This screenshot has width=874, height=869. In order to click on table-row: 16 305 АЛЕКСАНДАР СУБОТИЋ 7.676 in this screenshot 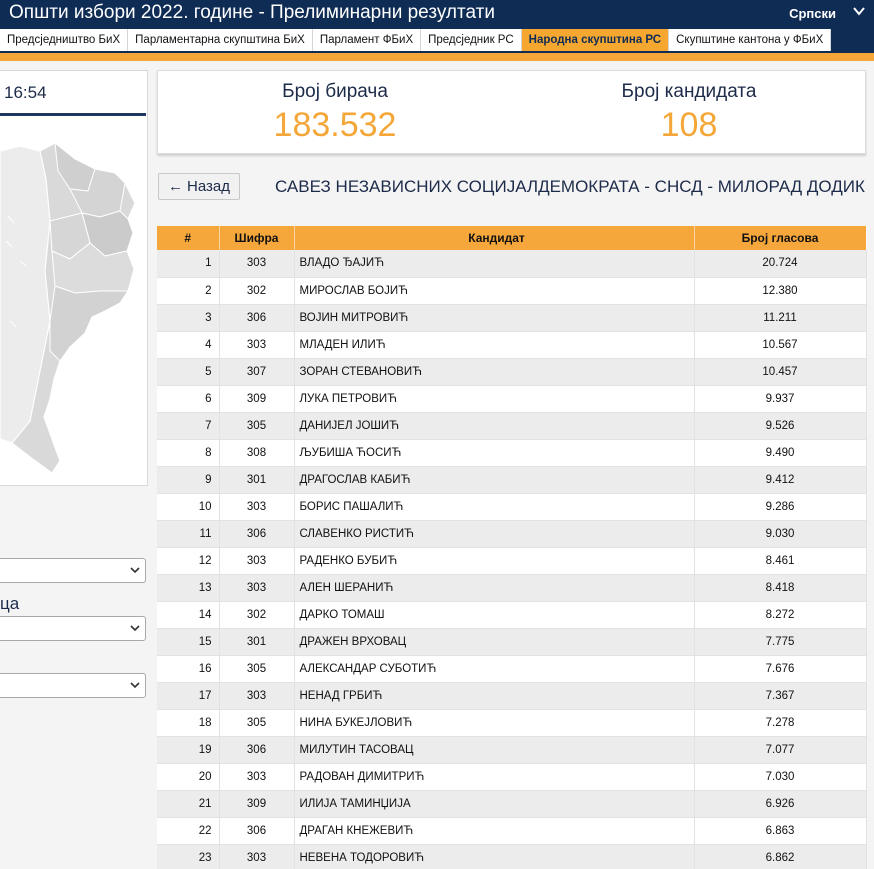, I will do `click(512, 669)`.